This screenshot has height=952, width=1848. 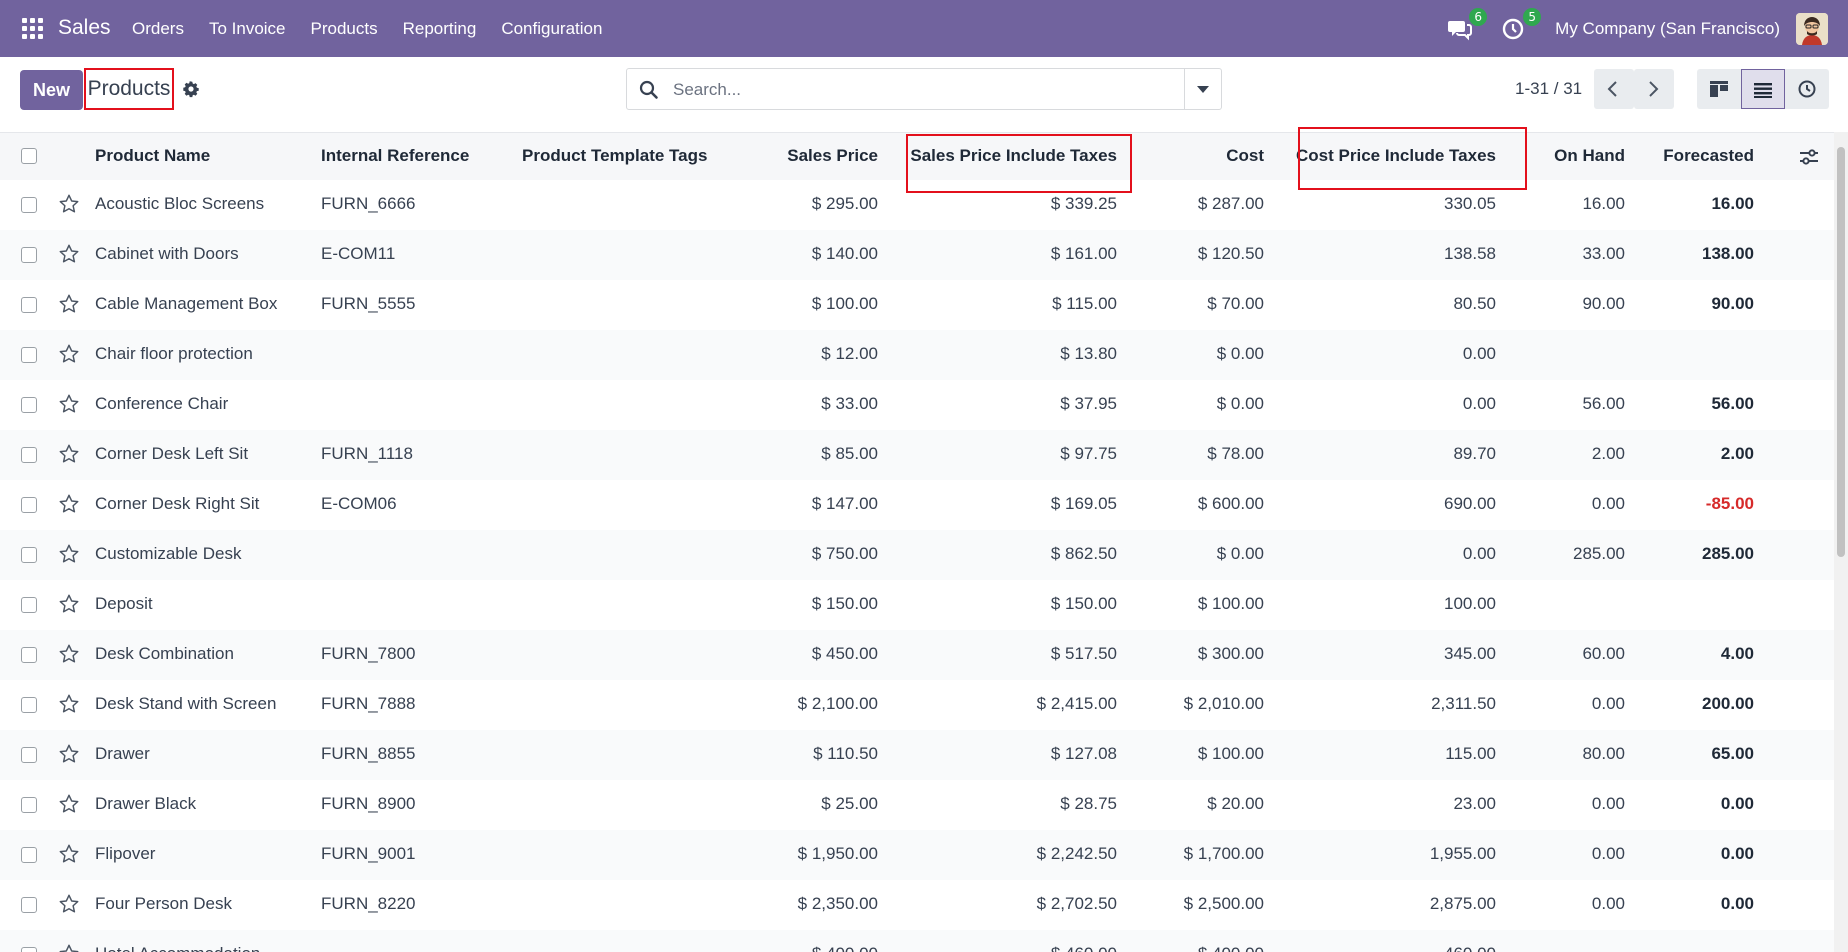 I want to click on apps-grid-icon, so click(x=33, y=29).